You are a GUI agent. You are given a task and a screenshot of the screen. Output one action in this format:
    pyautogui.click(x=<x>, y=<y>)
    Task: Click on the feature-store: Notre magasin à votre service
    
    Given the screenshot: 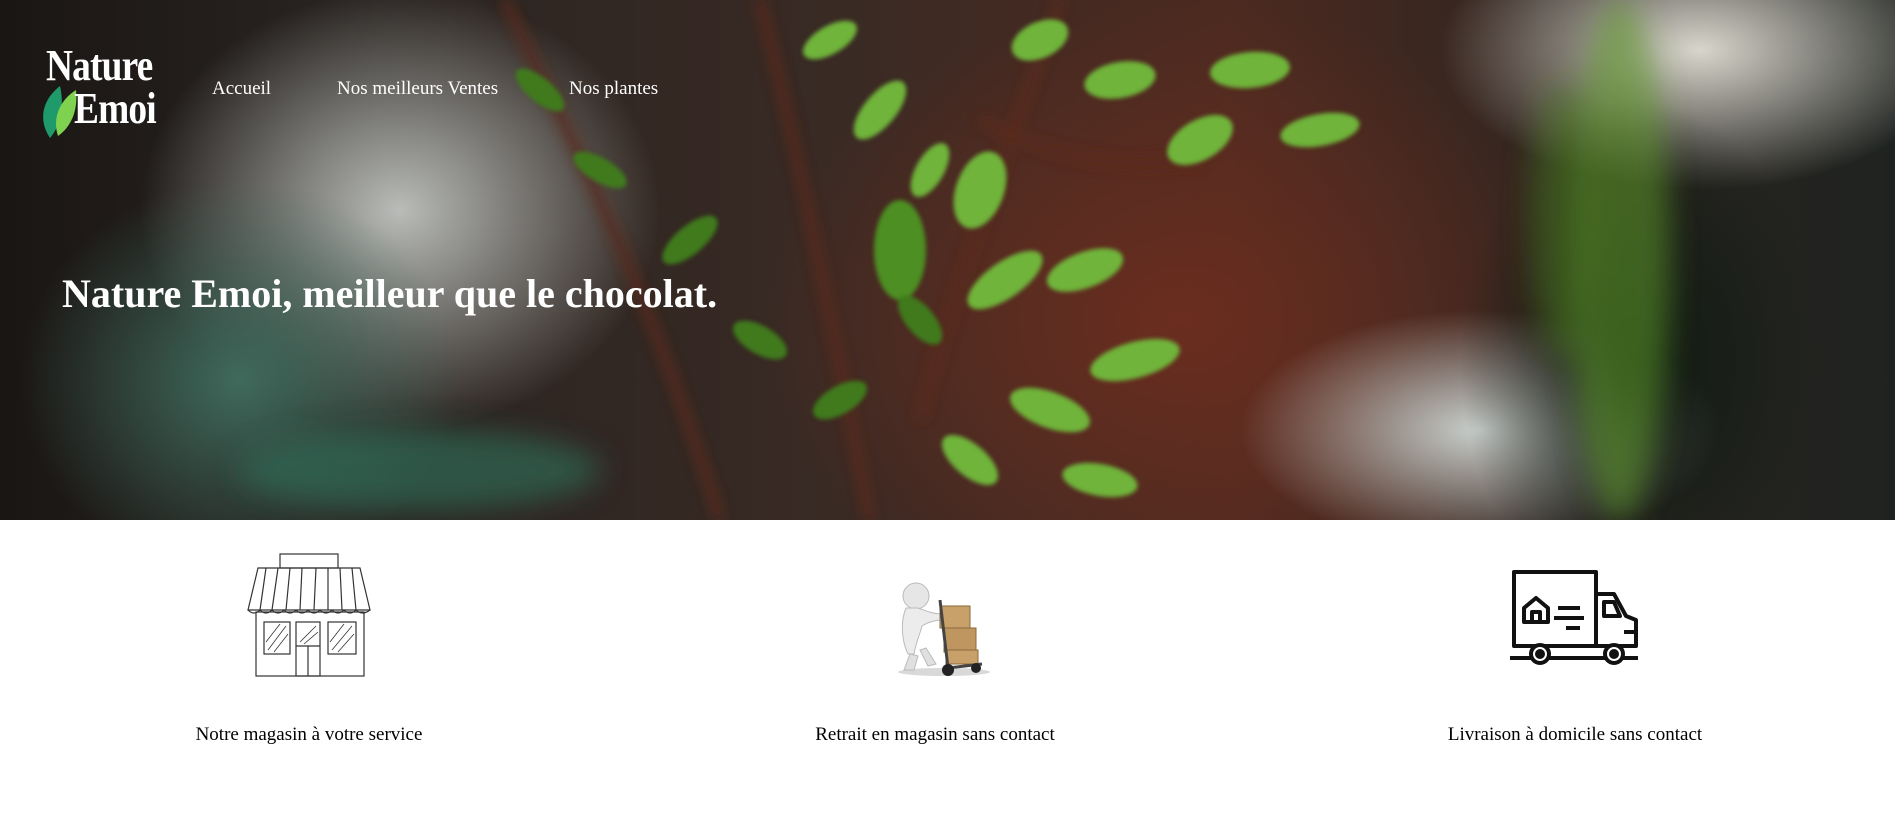 What is the action you would take?
    pyautogui.click(x=309, y=647)
    